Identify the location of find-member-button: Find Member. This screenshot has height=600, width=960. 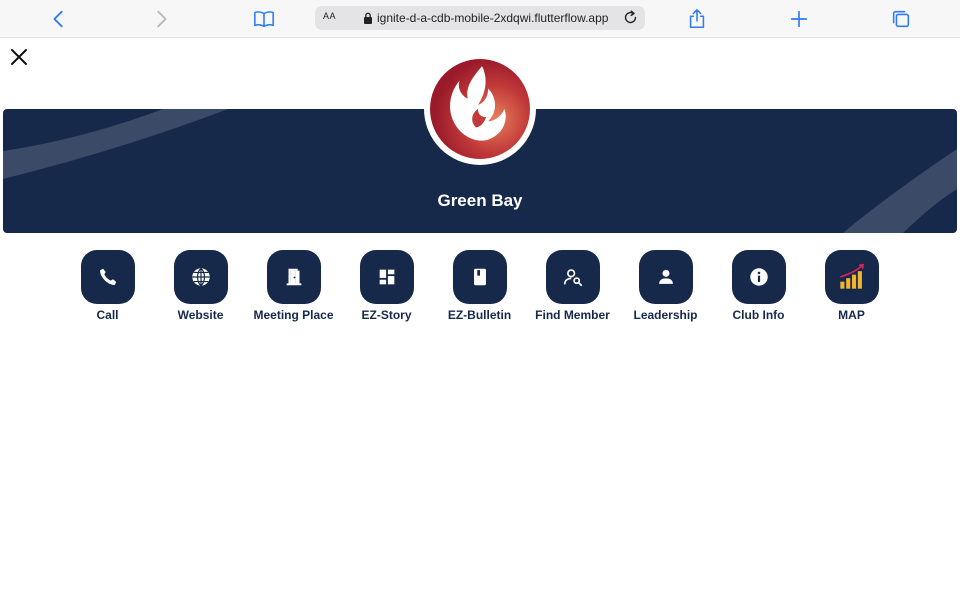
(572, 287).